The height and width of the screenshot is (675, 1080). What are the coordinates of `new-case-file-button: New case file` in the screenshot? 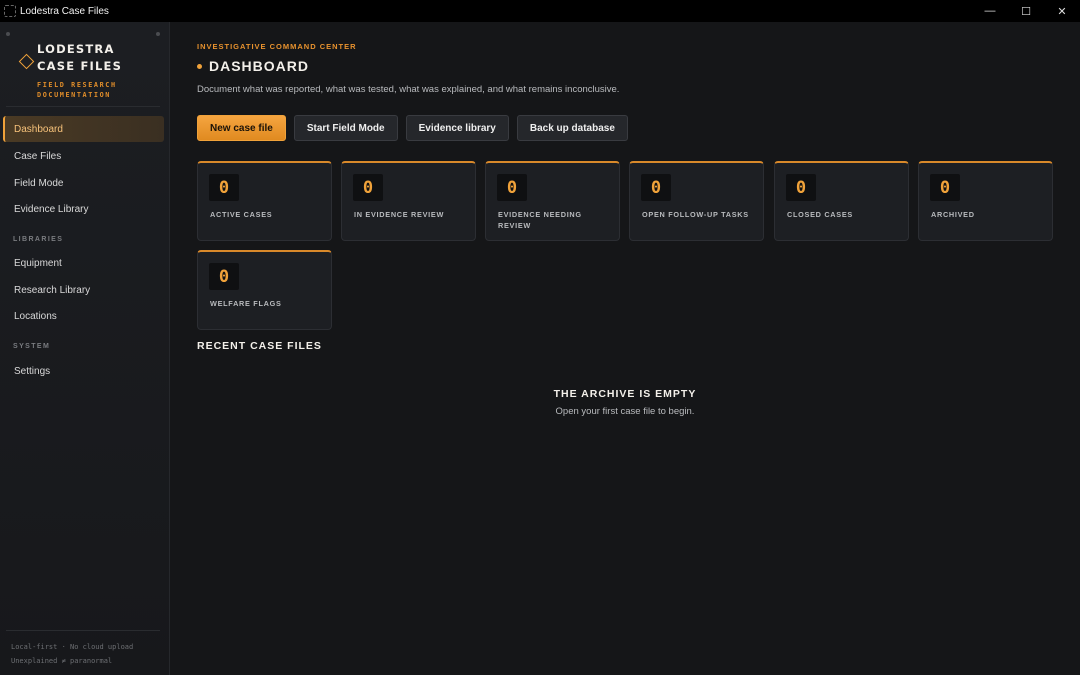 It's located at (241, 128).